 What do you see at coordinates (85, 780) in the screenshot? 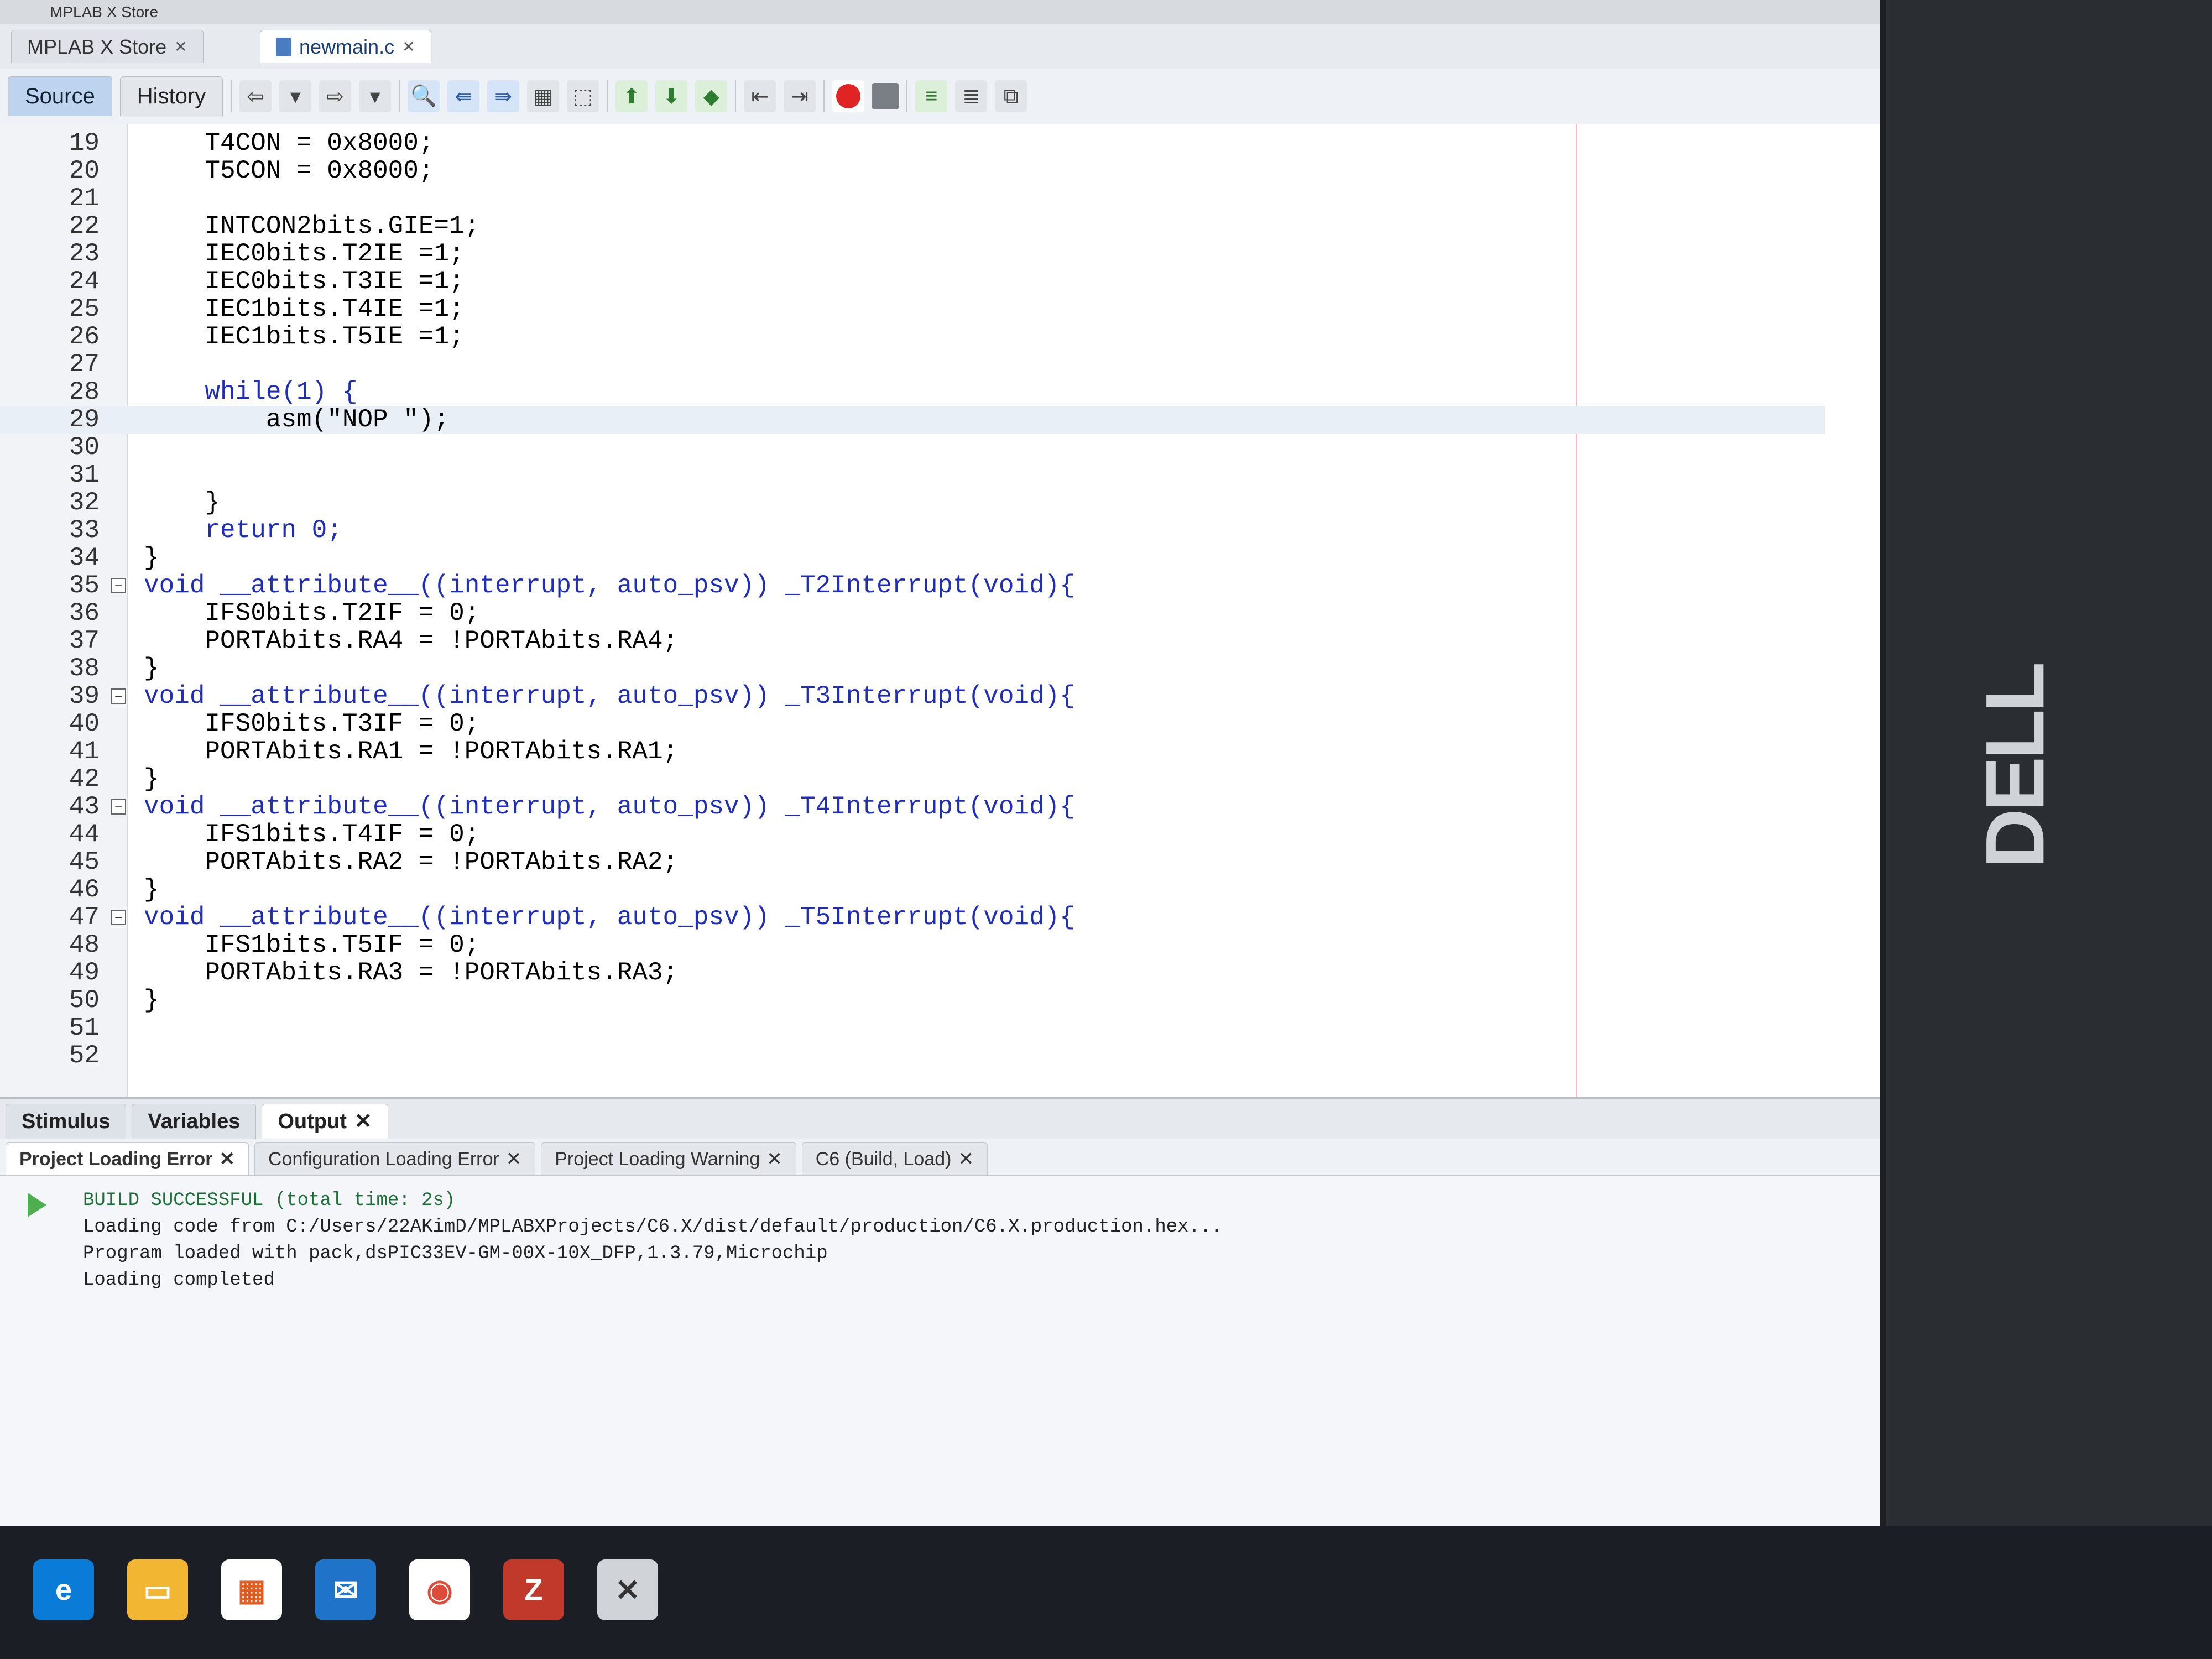
I see `line-number: 42` at bounding box center [85, 780].